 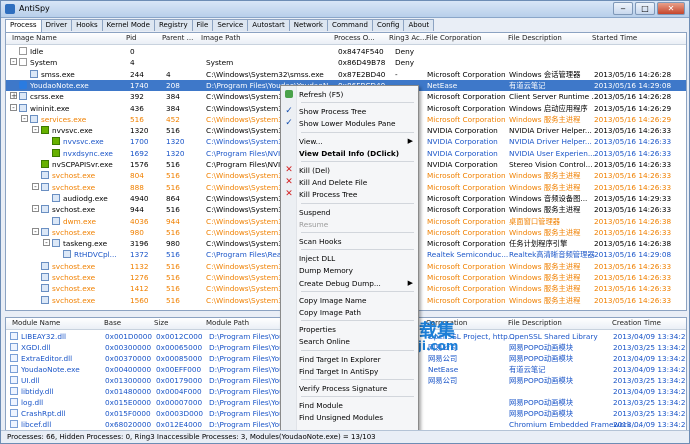 What do you see at coordinates (268, 25) in the screenshot?
I see `tab-autostart: Autostart` at bounding box center [268, 25].